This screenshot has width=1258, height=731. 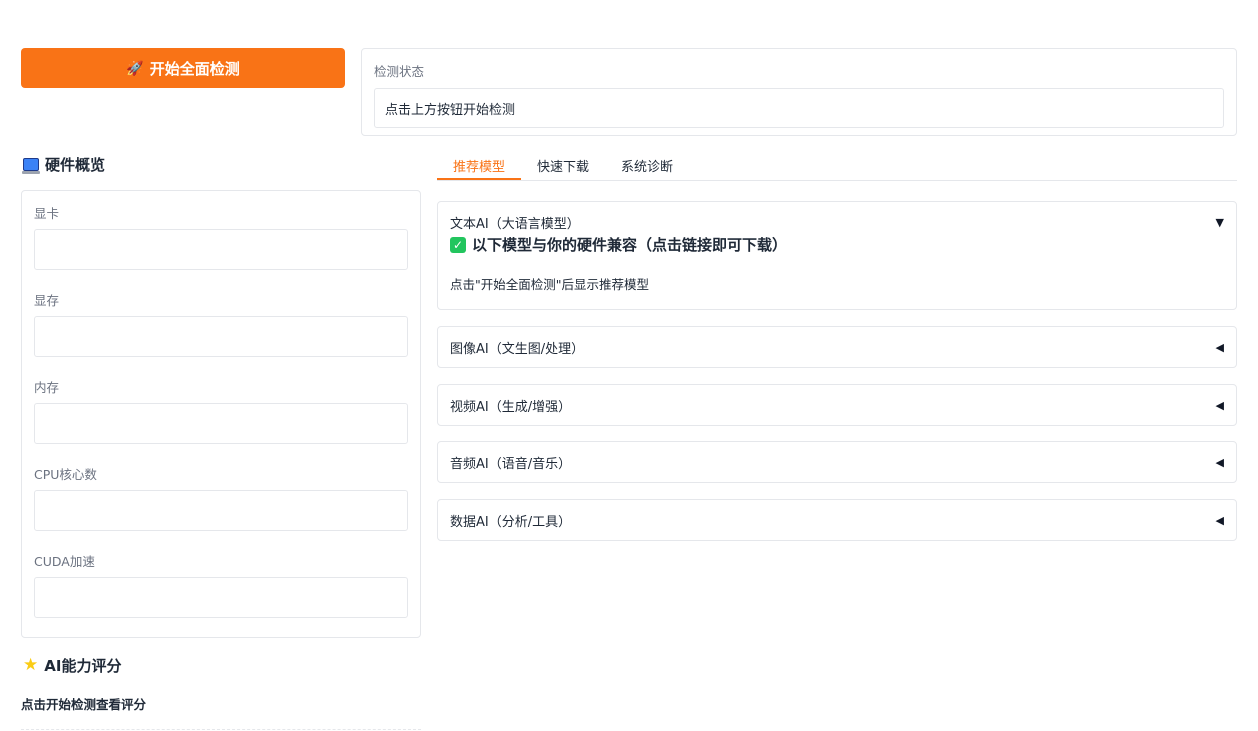 I want to click on vram-field, so click(x=221, y=336).